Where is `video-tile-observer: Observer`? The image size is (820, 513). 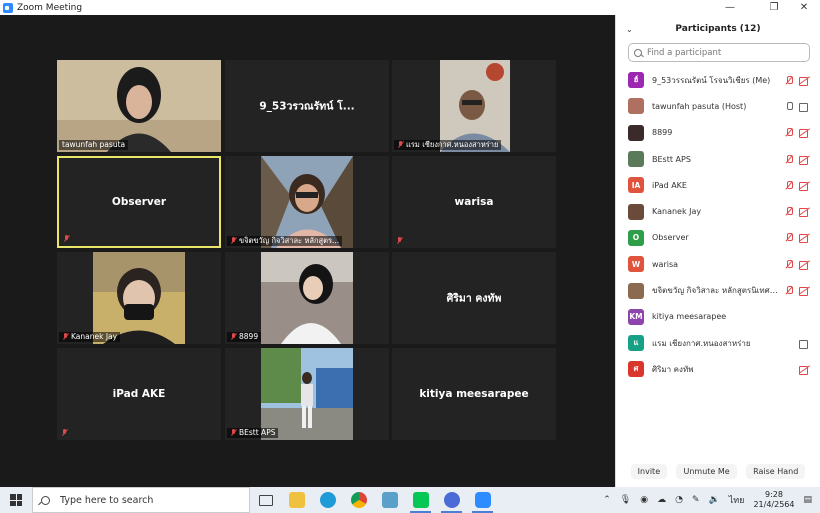
video-tile-observer: Observer is located at coordinates (139, 202).